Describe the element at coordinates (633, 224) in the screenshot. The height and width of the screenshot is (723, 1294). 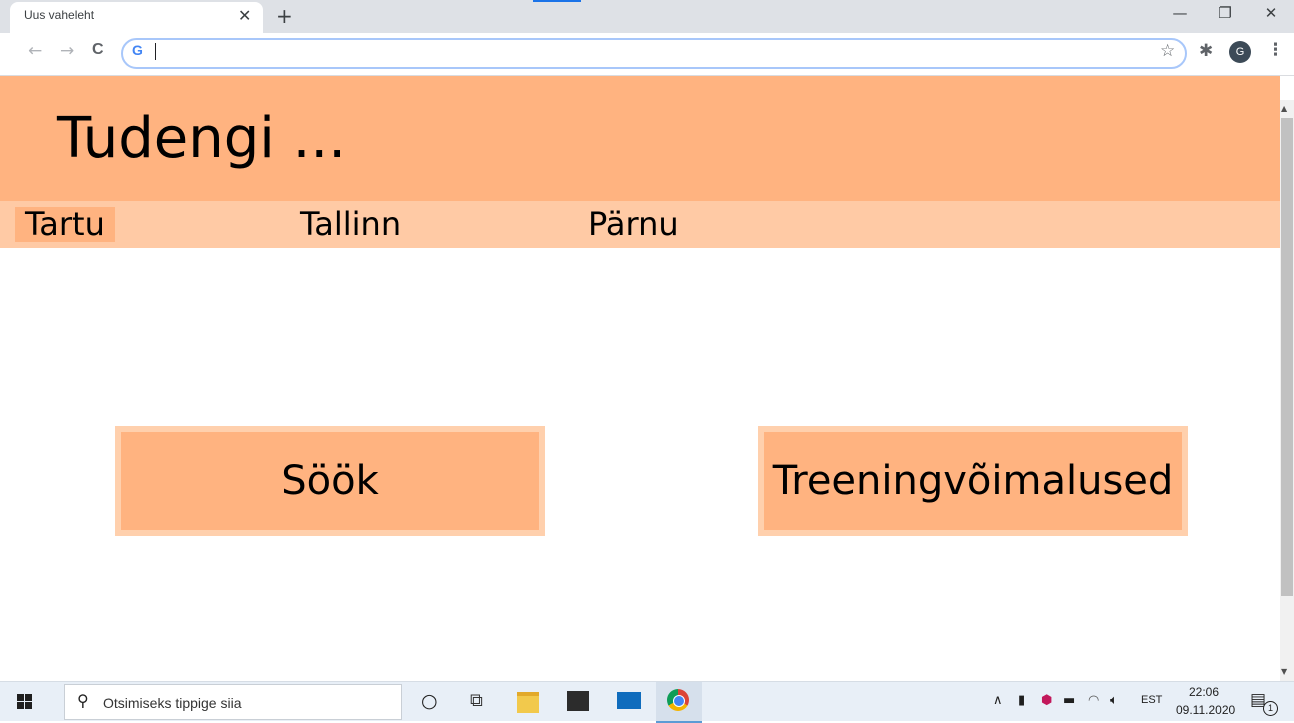
I see `nav-item-parnu: Pärnu` at that location.